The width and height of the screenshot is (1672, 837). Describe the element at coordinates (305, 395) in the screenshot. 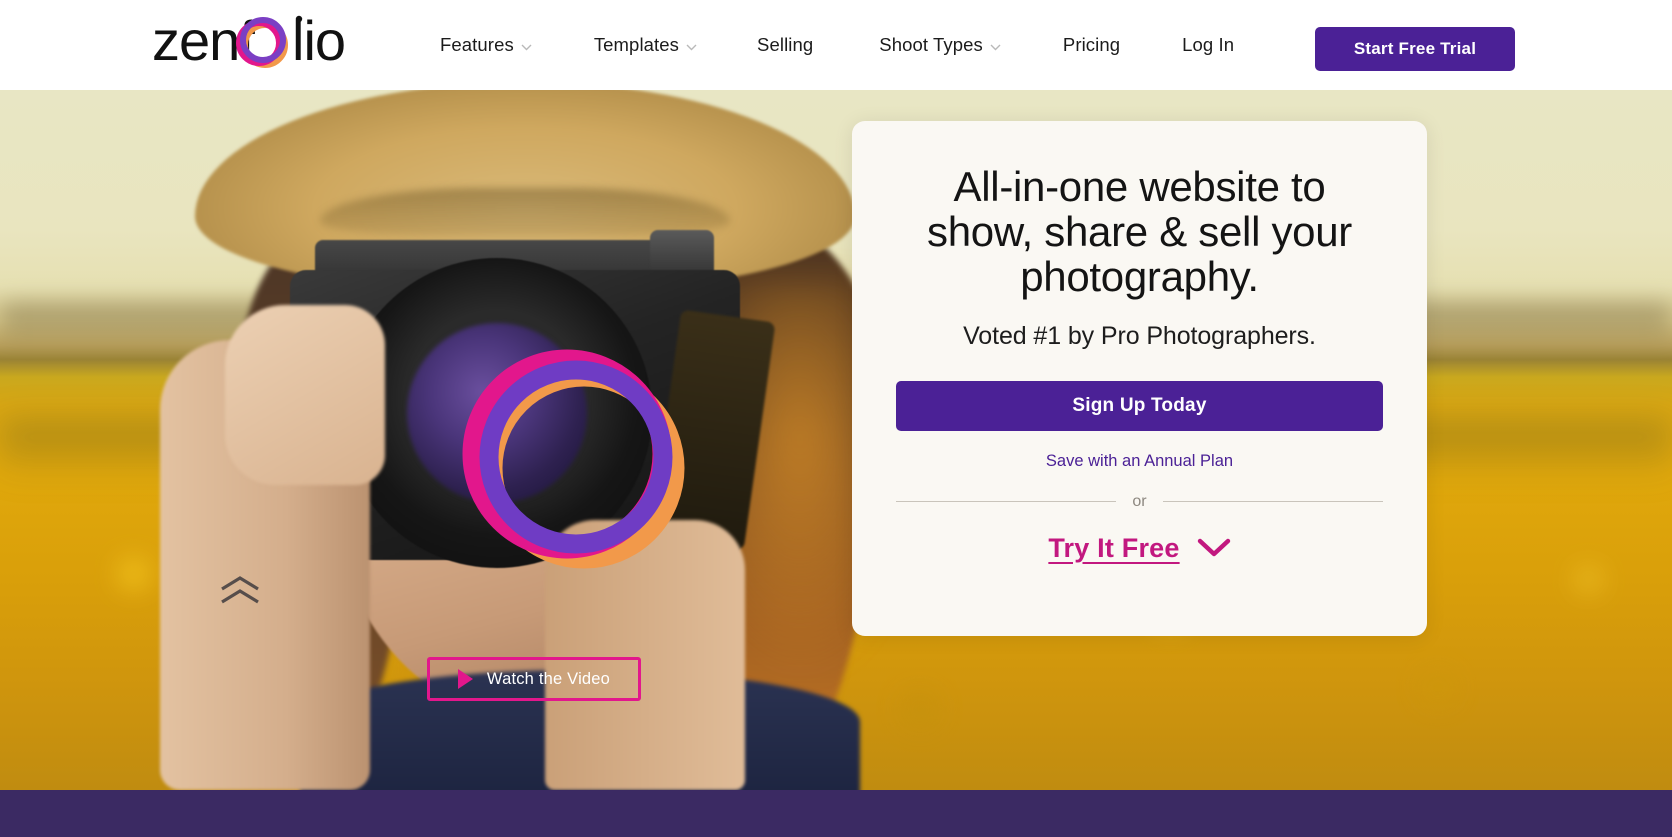

I see `hand-left` at that location.